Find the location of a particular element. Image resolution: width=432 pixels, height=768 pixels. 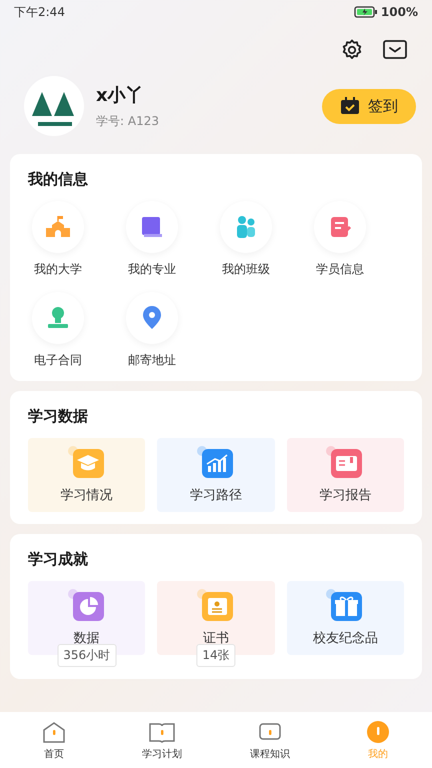

achievement-tile: 校友纪念品 is located at coordinates (345, 618).